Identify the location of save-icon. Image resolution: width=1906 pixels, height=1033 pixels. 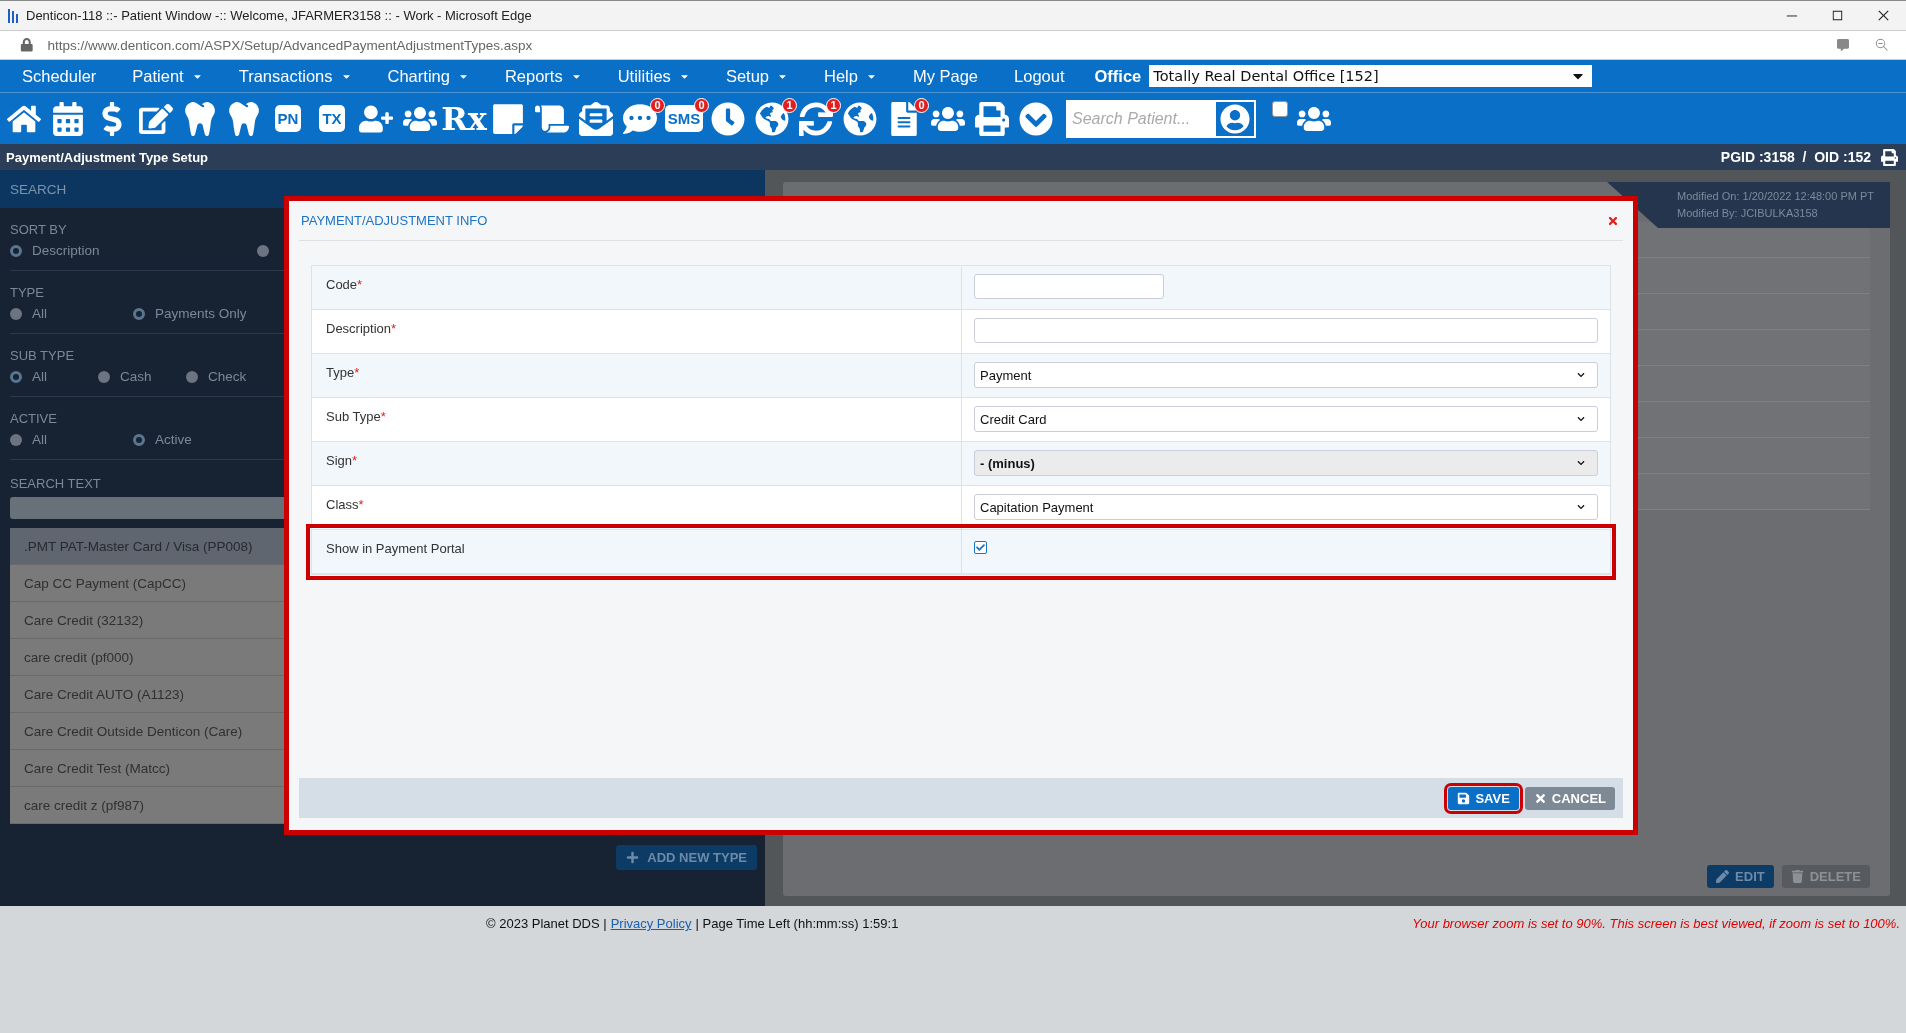
(1464, 798).